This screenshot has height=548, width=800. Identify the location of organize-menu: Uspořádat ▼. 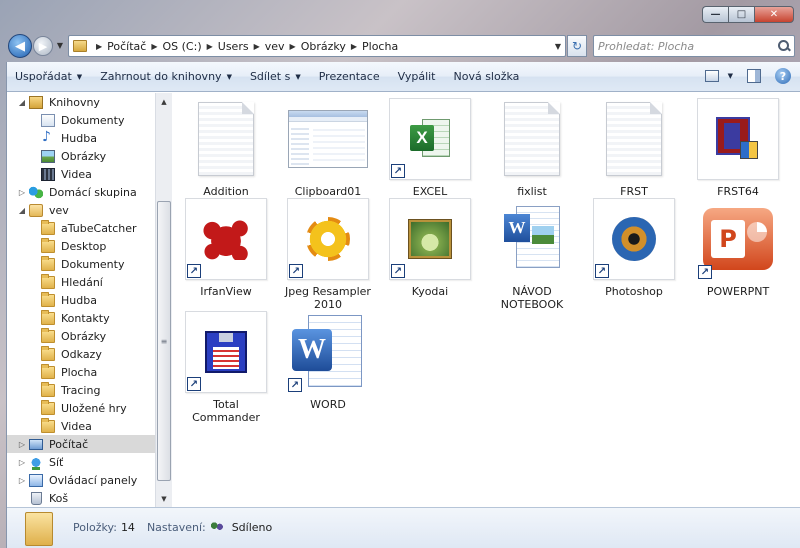
(48, 76).